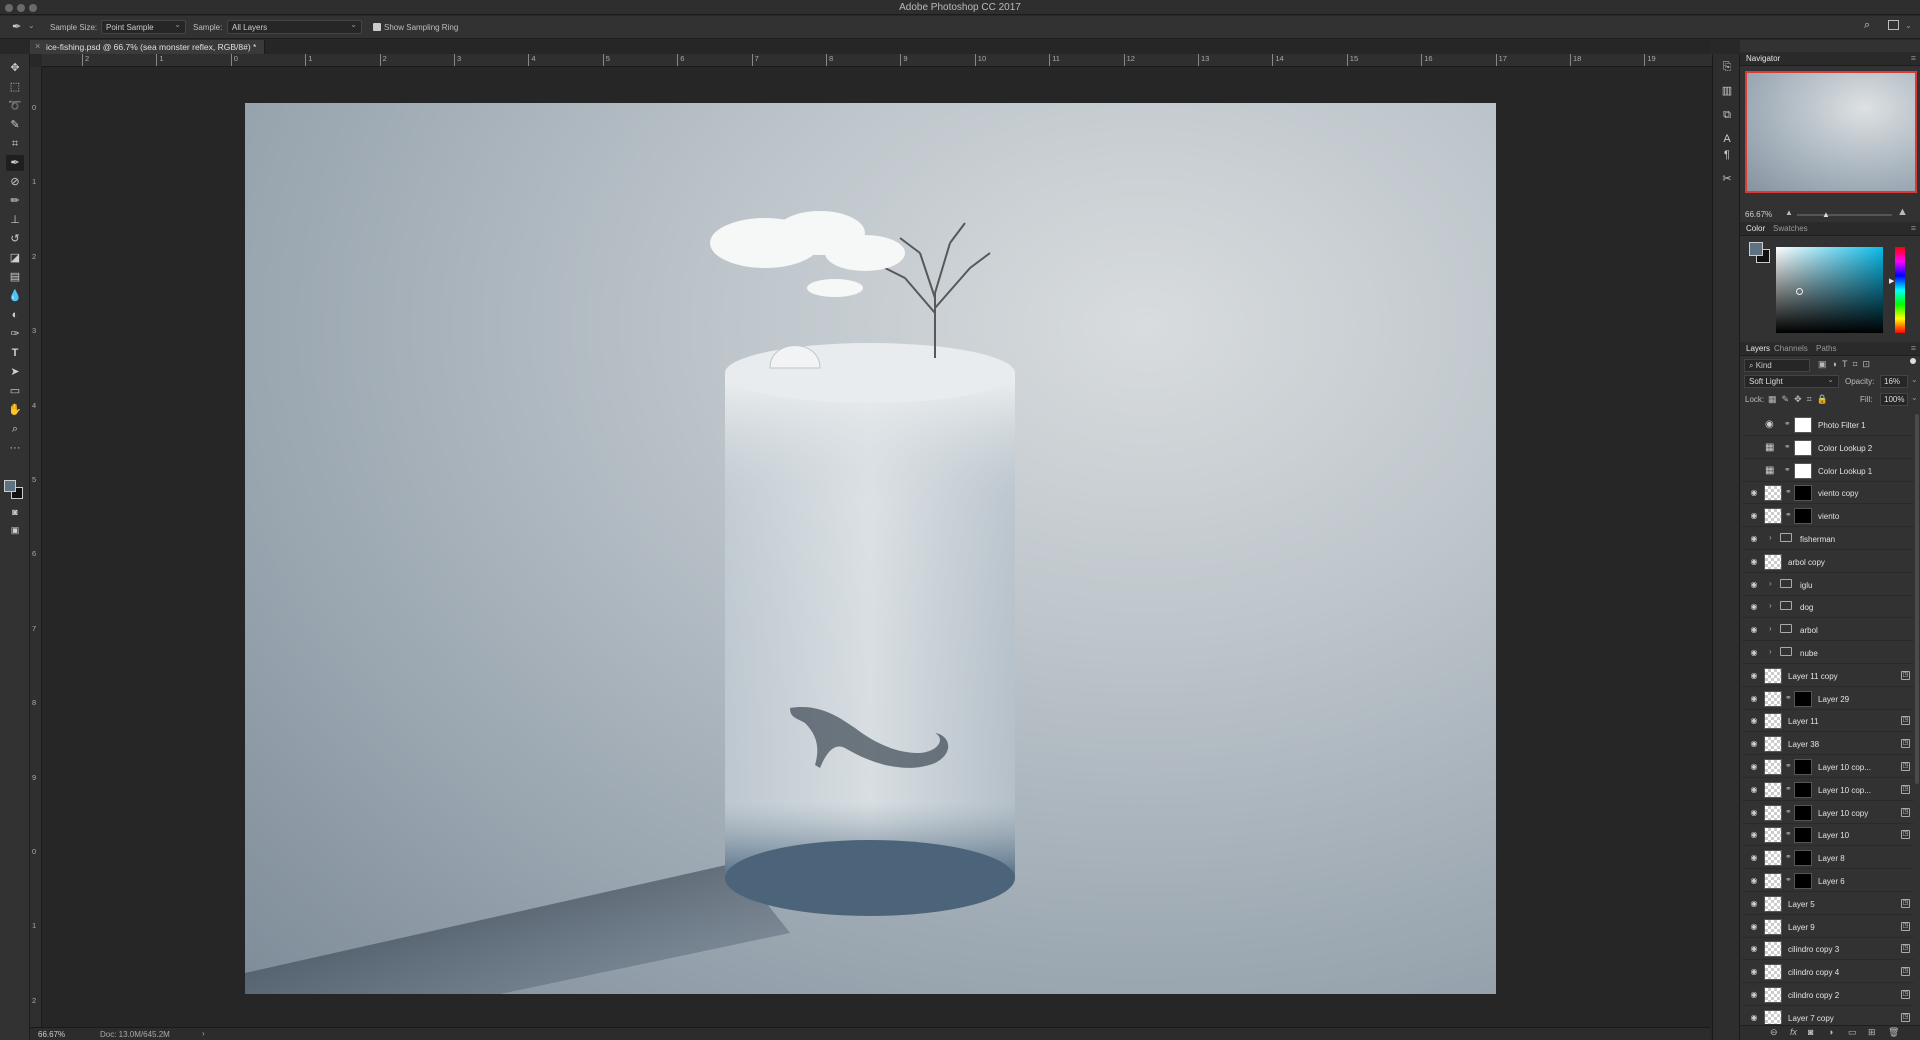  Describe the element at coordinates (1828, 562) in the screenshot. I see `layer-row: ◉ arbol copy` at that location.